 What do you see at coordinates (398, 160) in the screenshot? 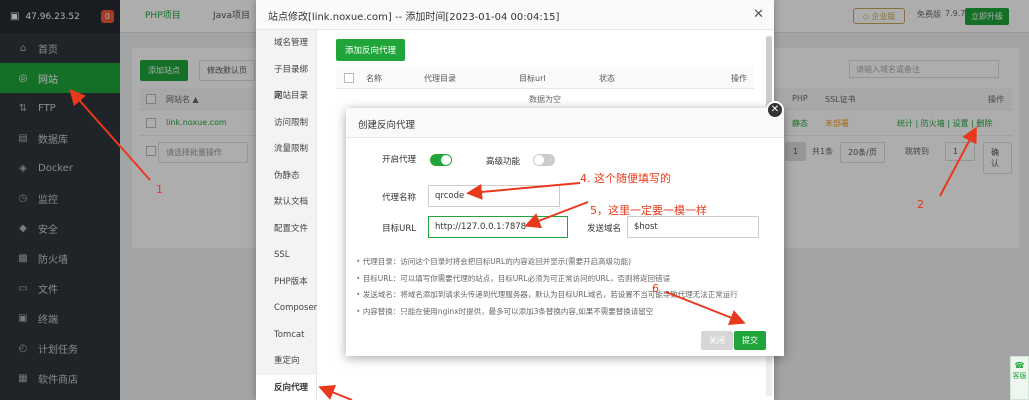
I see `enable-proxy-label: 开启代理` at bounding box center [398, 160].